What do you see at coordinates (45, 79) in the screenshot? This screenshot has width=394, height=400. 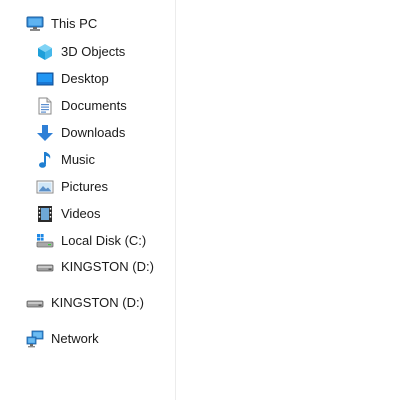 I see `desktop-icon` at bounding box center [45, 79].